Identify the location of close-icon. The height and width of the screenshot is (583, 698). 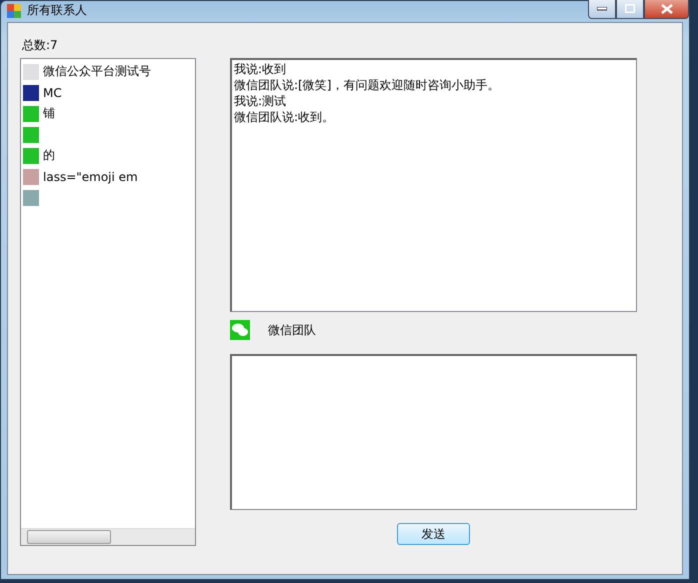
(666, 9).